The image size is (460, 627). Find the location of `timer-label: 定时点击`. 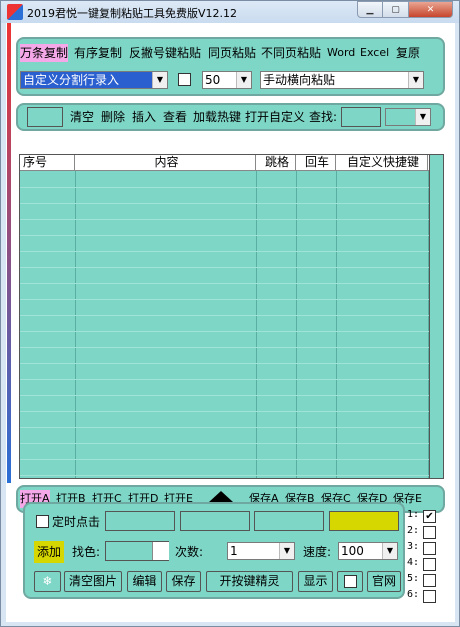

timer-label: 定时点击 is located at coordinates (76, 522).